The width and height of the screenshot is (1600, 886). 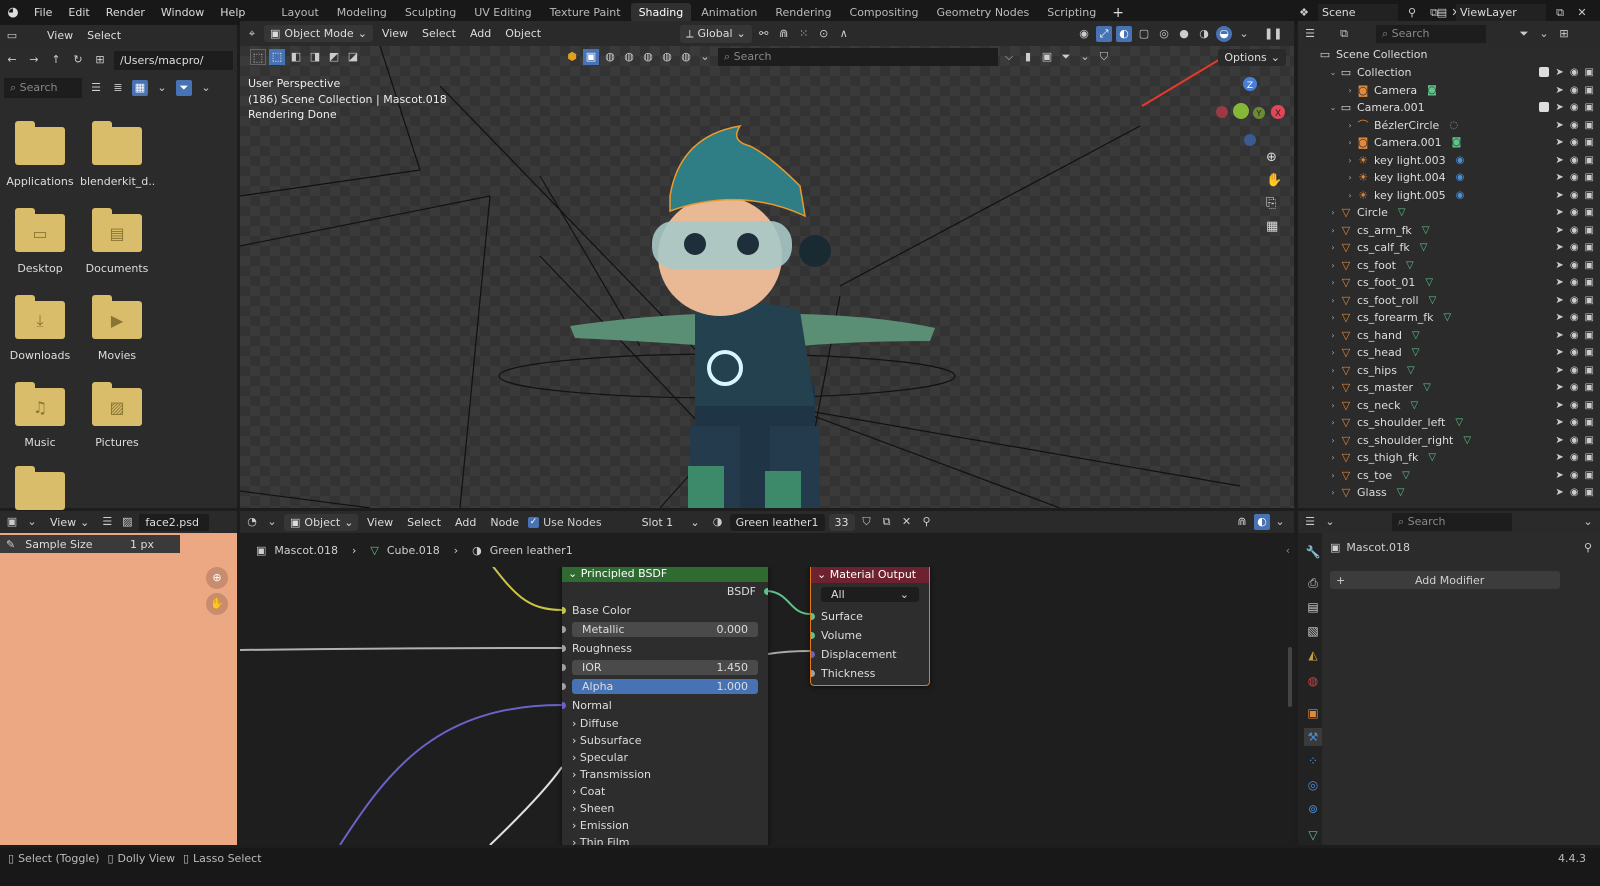 What do you see at coordinates (117, 415) in the screenshot?
I see `folder-pictures: ▨ Pictures` at bounding box center [117, 415].